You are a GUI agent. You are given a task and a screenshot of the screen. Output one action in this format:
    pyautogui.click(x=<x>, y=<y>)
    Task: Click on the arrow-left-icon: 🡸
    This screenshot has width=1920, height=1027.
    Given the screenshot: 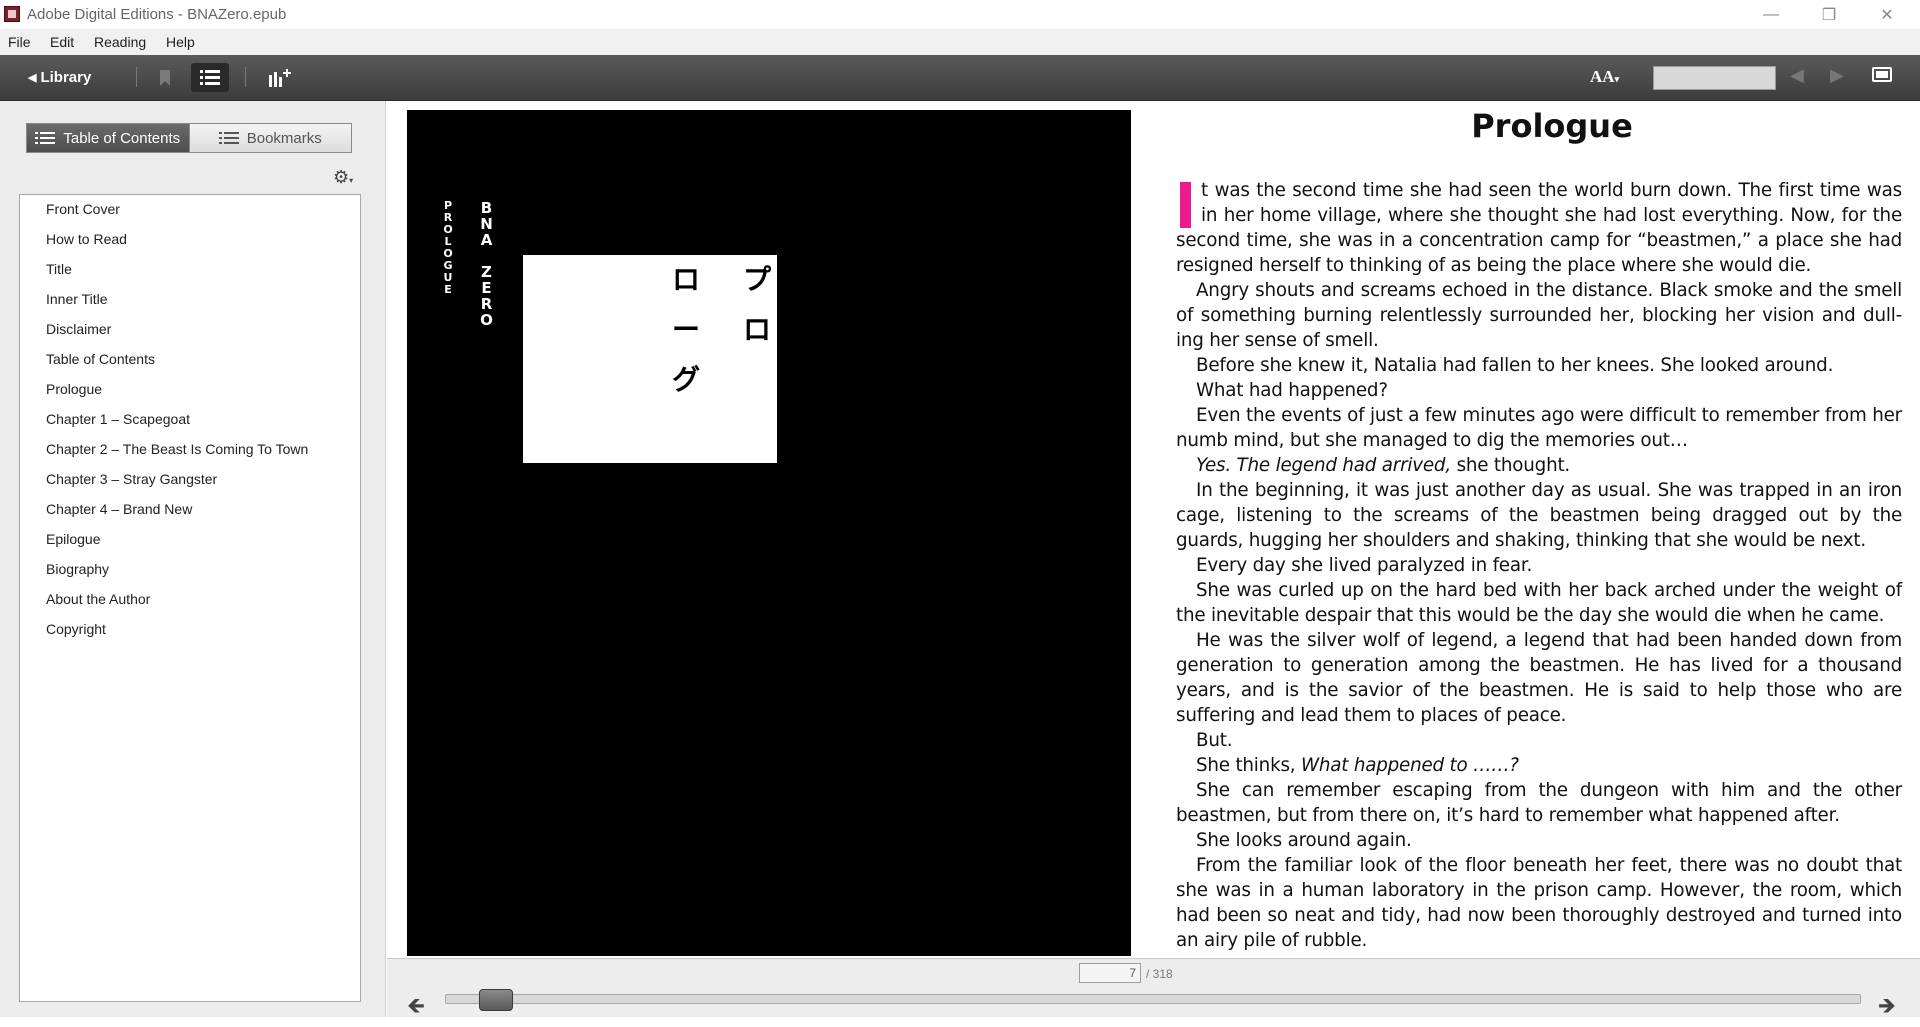 What is the action you would take?
    pyautogui.click(x=416, y=1005)
    